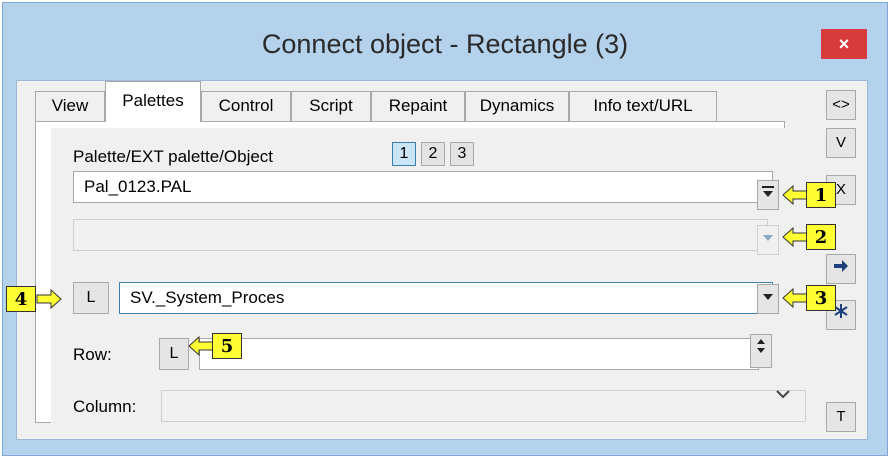  What do you see at coordinates (173, 156) in the screenshot?
I see `palette-label: Palette/EXT palette/Object` at bounding box center [173, 156].